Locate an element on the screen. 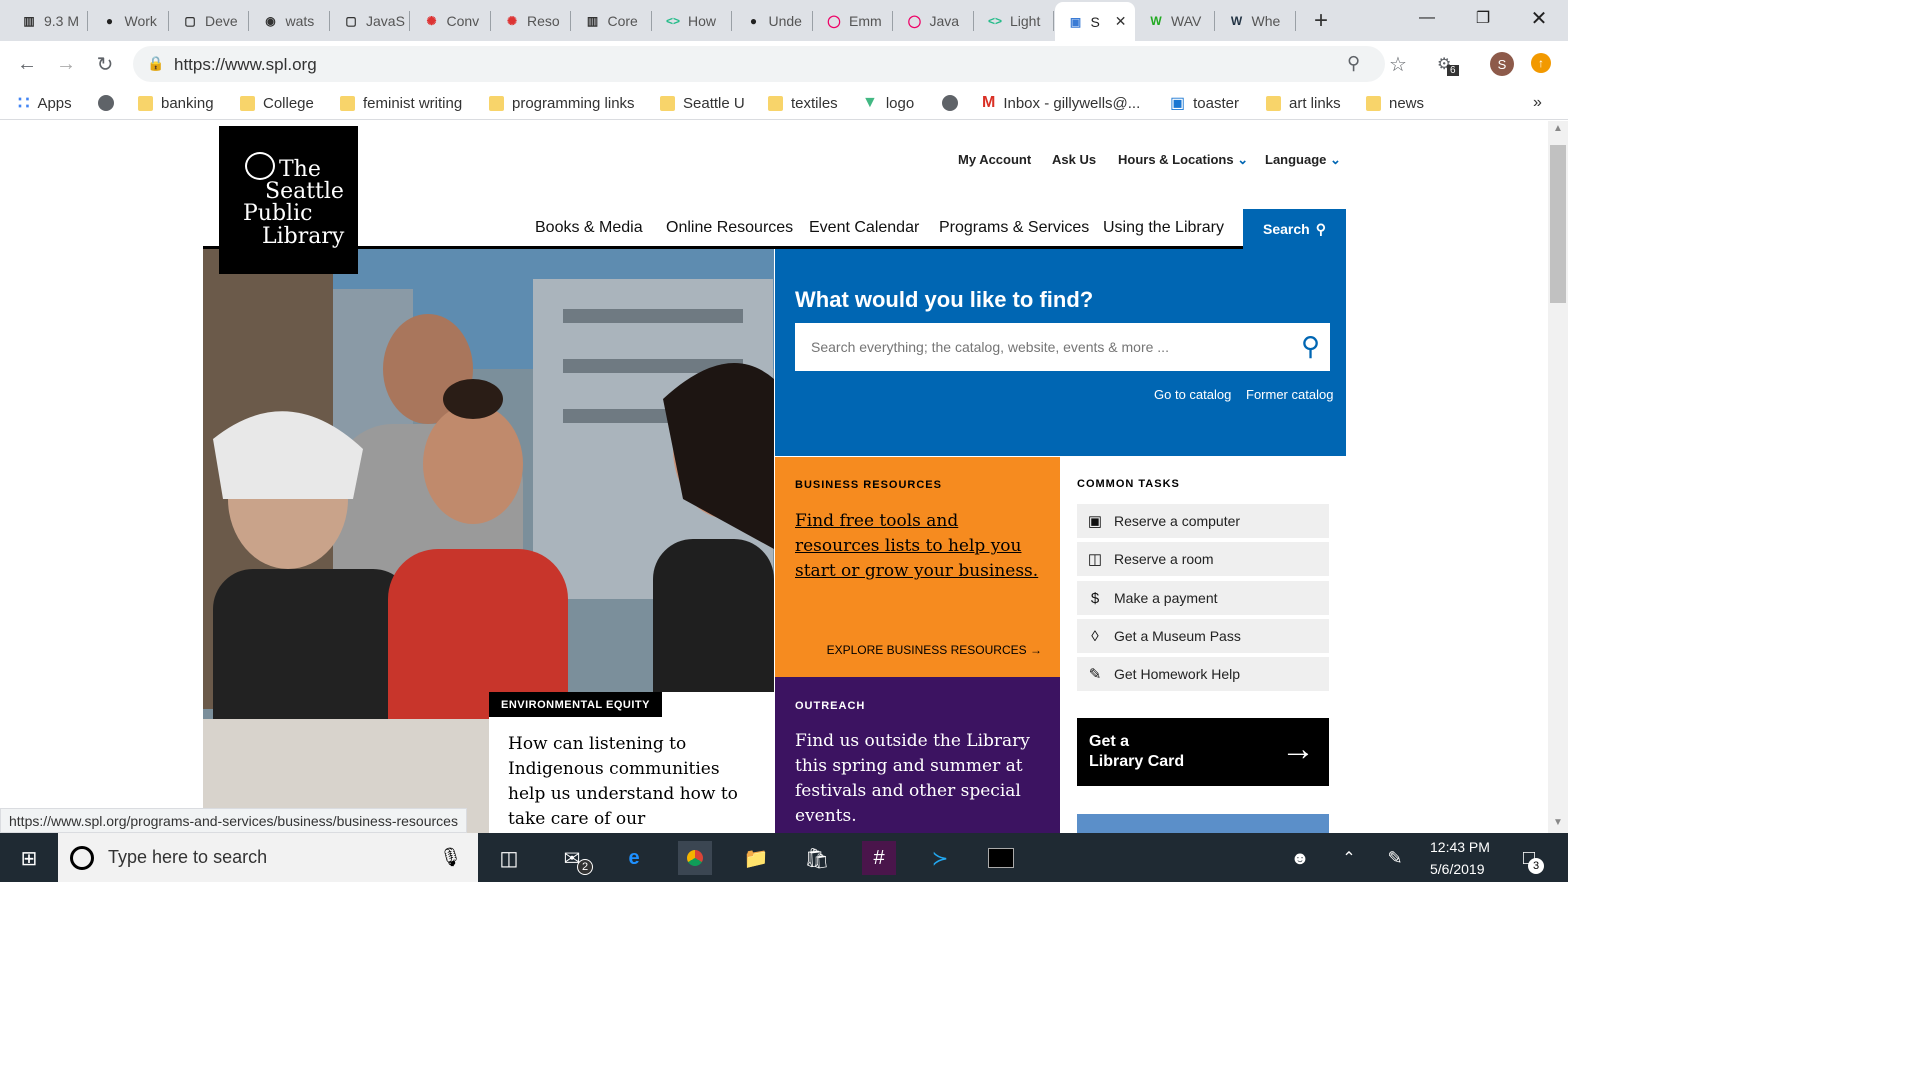  task-reserve-room: ◫ Reserve a room is located at coordinates (1203, 559).